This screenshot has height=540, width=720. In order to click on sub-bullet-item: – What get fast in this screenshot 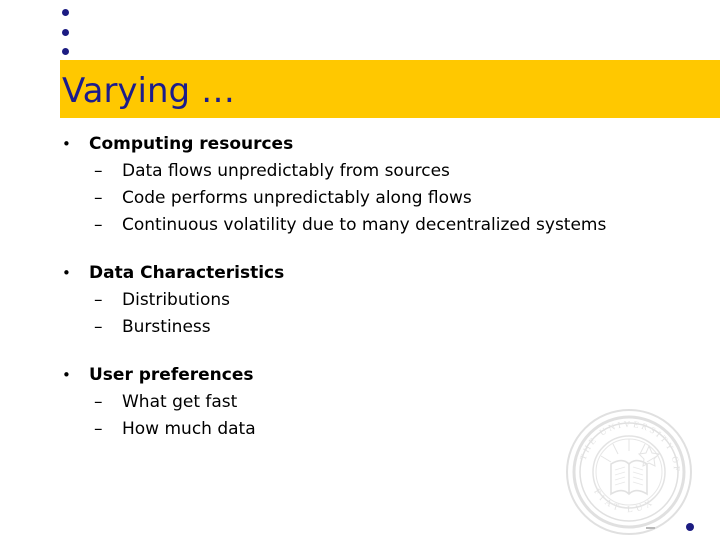, I will do `click(385, 402)`.